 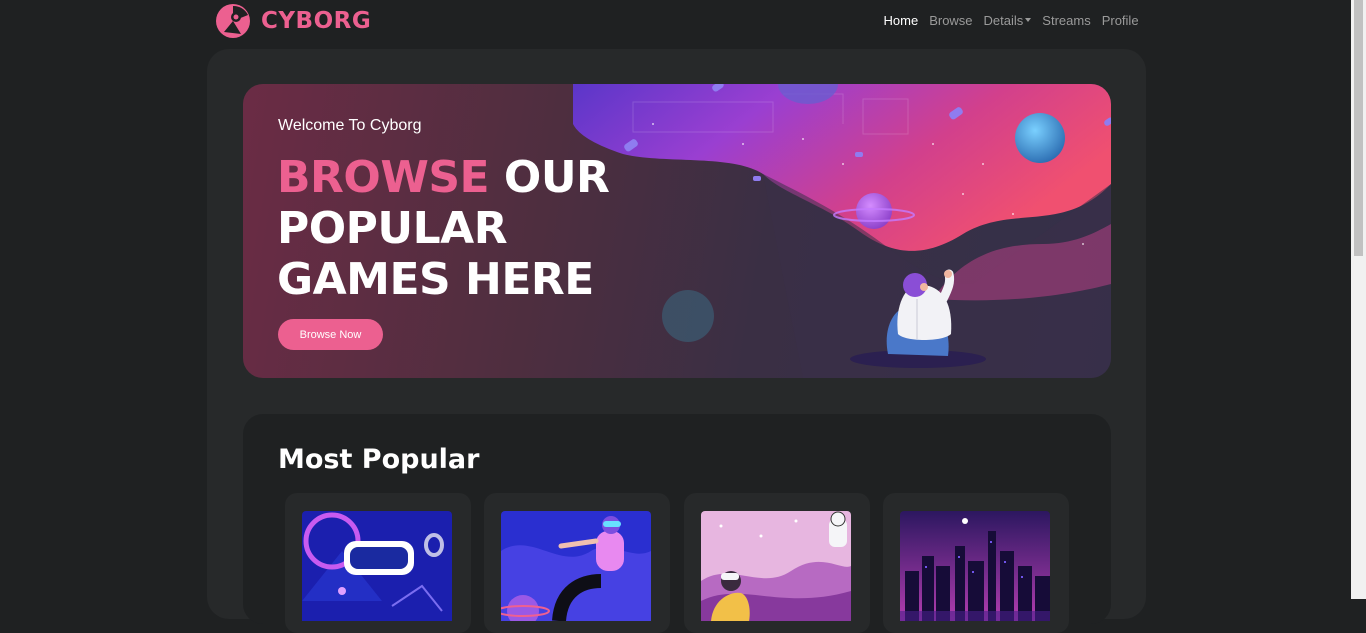 What do you see at coordinates (1358, 128) in the screenshot?
I see `scrollbar-thumb` at bounding box center [1358, 128].